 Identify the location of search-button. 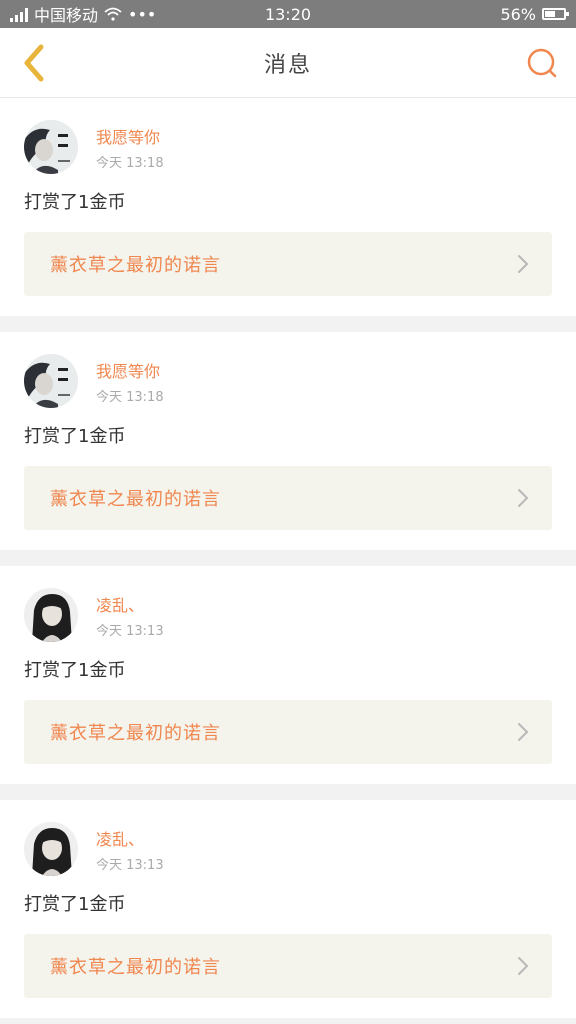
(542, 63).